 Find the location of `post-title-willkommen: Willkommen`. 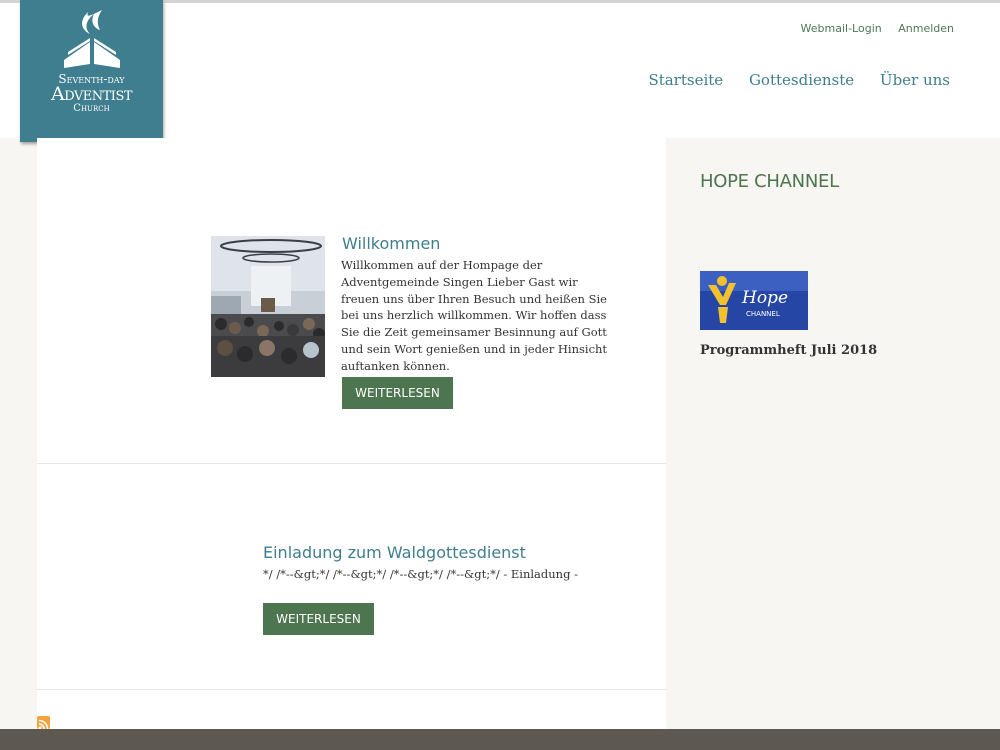

post-title-willkommen: Willkommen is located at coordinates (391, 243).